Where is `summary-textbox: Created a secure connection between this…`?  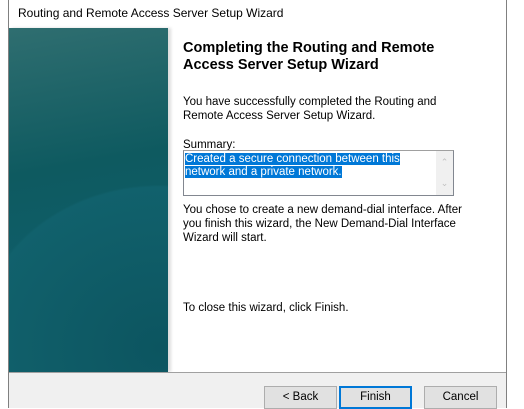 summary-textbox: Created a secure connection between this… is located at coordinates (318, 173).